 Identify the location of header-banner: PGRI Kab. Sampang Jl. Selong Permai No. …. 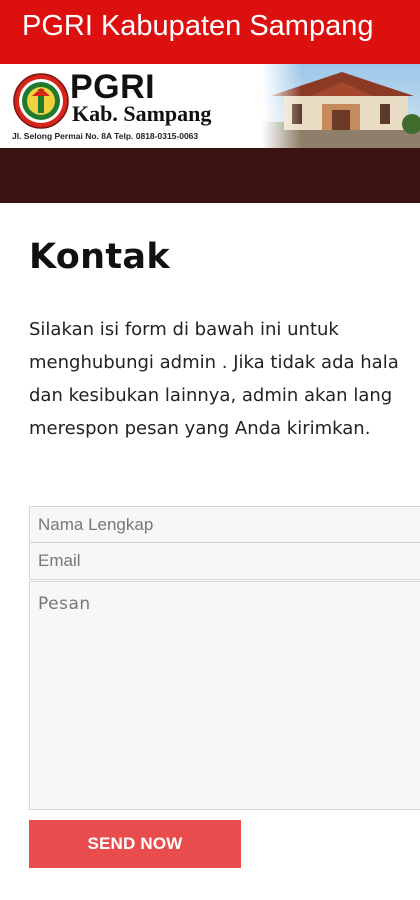
(210, 106).